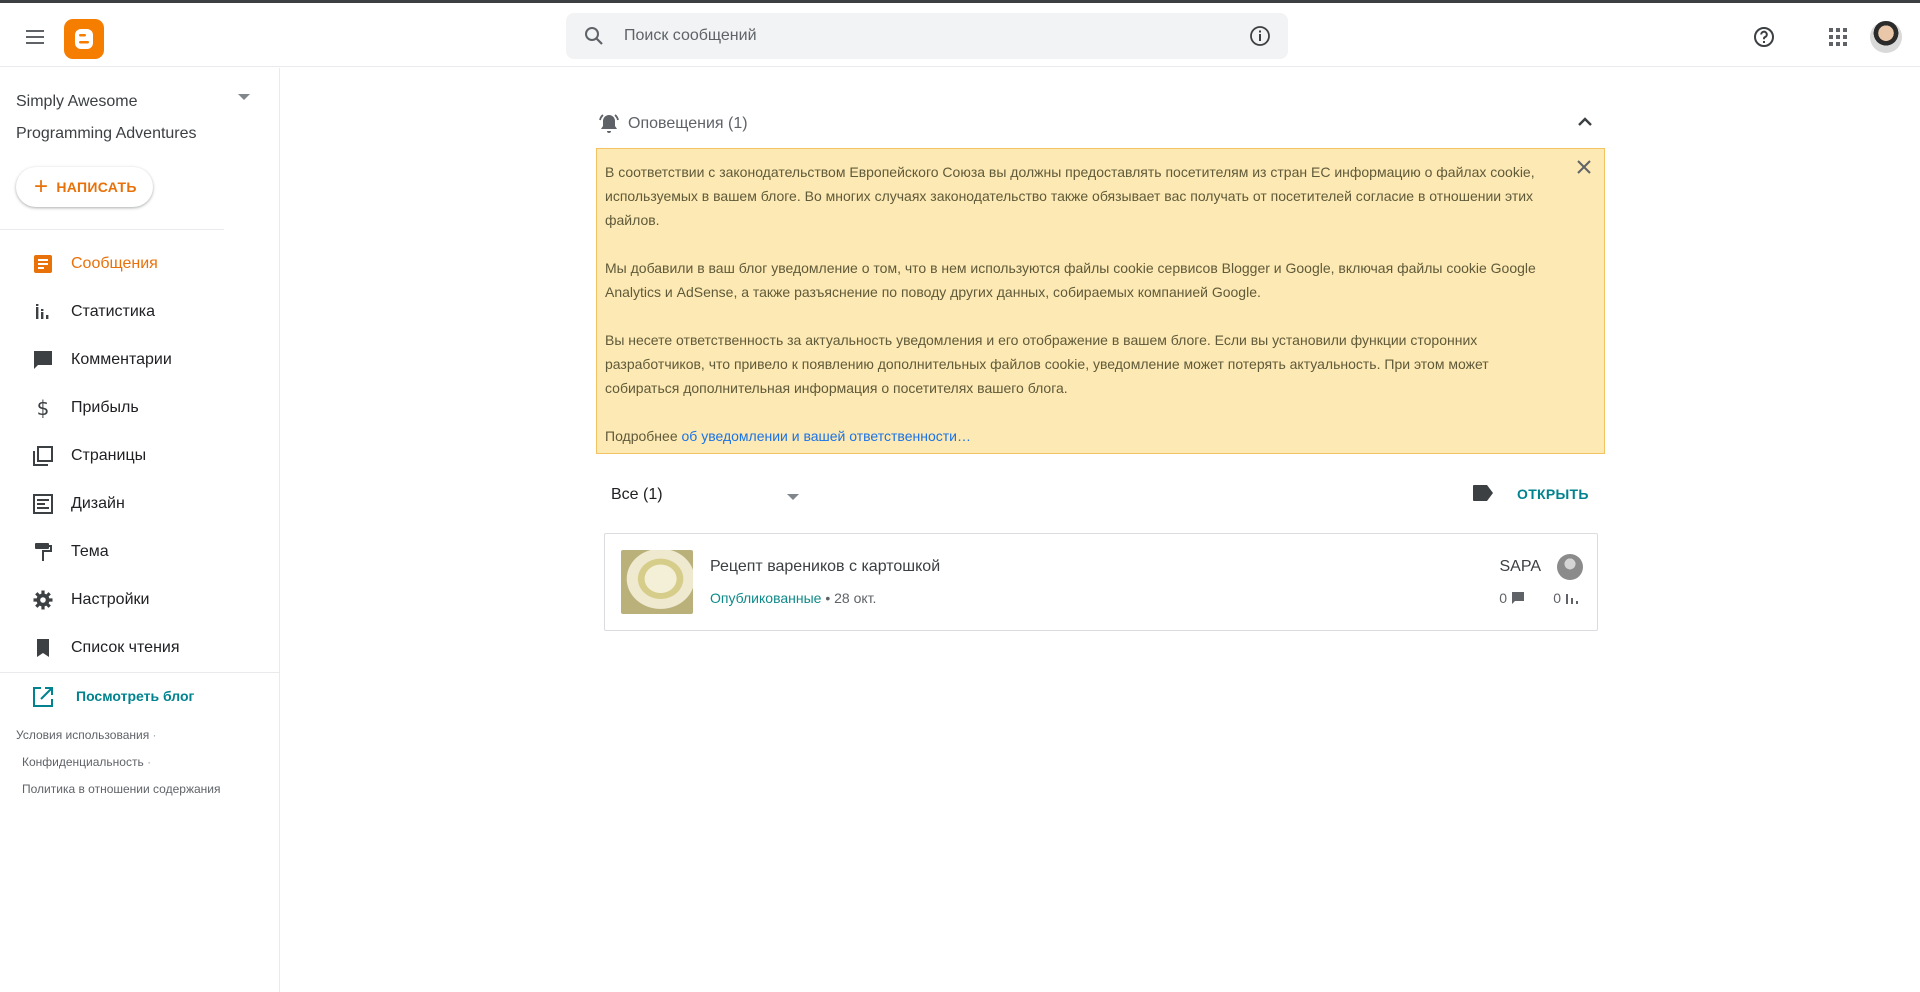 This screenshot has width=1920, height=992. I want to click on sidebar-item-label: Страницы, so click(109, 455).